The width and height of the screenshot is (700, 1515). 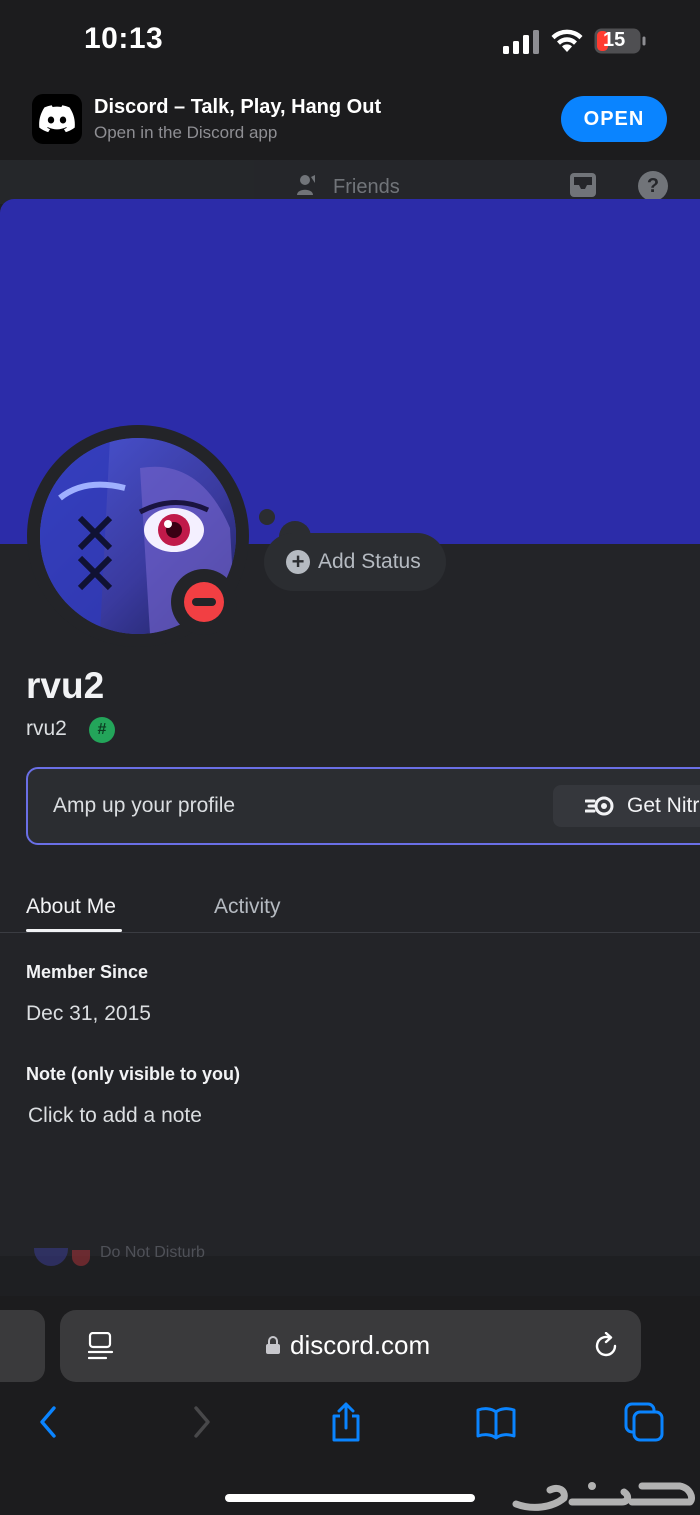 I want to click on avatar-frame, so click(x=138, y=536).